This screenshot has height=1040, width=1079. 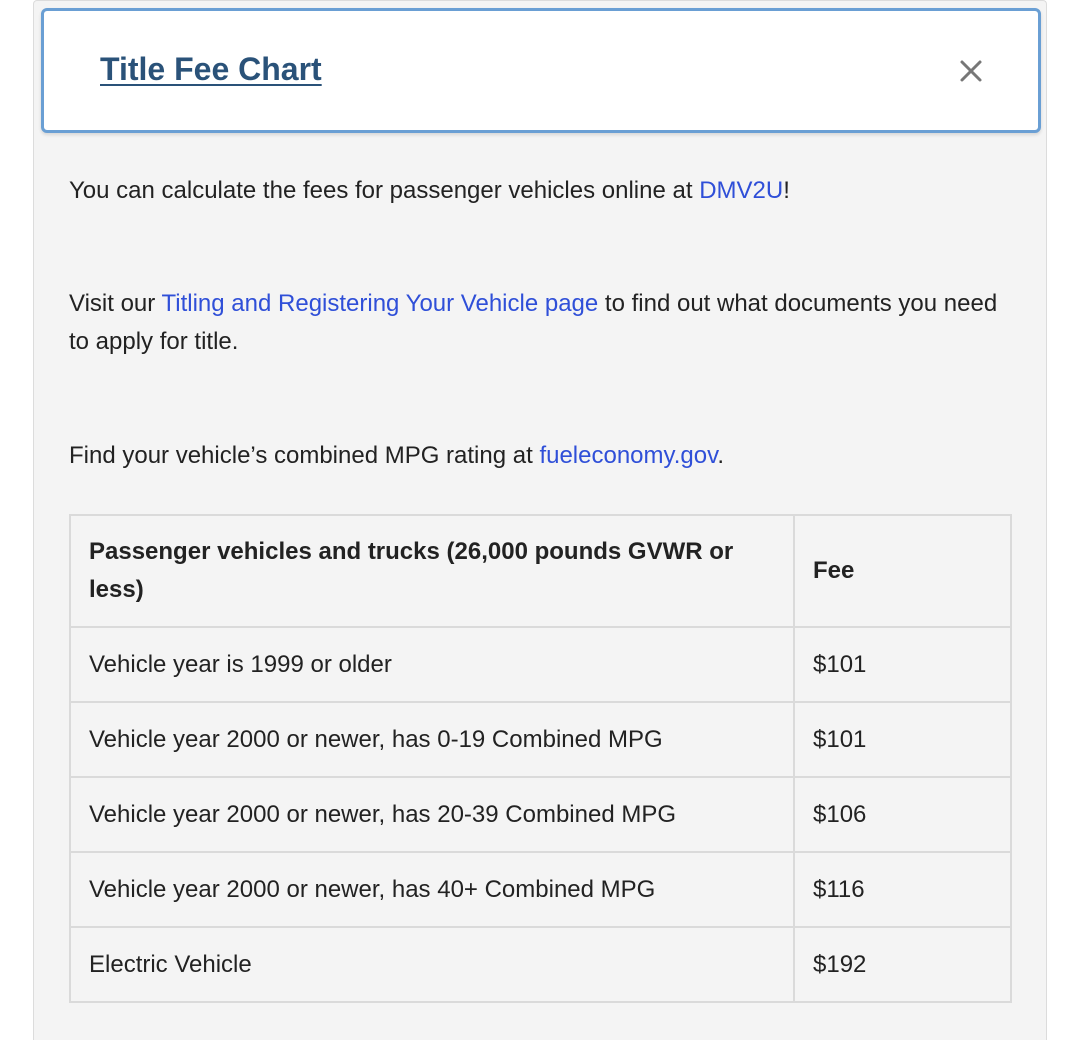 What do you see at coordinates (786, 190) in the screenshot?
I see `dmv2u-text-end: !` at bounding box center [786, 190].